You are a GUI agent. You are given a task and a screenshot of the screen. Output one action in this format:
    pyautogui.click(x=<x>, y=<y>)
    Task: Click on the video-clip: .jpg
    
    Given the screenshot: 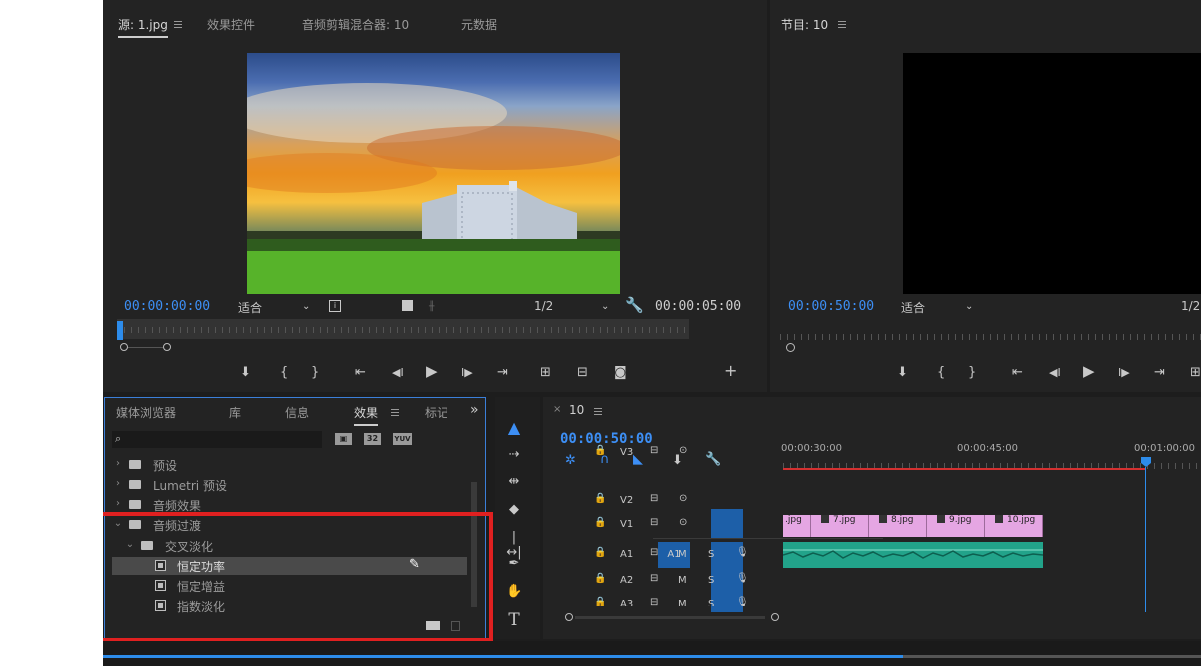 What is the action you would take?
    pyautogui.click(x=797, y=526)
    